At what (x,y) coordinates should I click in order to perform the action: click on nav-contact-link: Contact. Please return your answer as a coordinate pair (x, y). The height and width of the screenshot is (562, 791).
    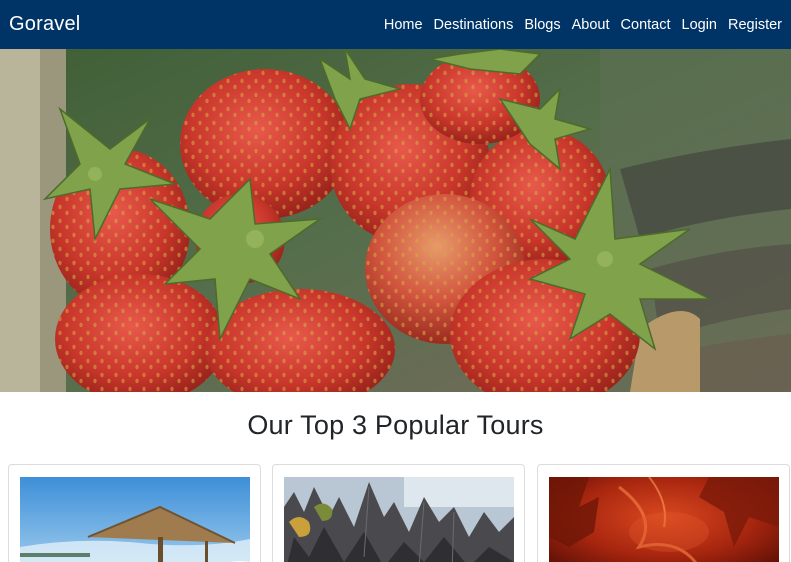
    Looking at the image, I should click on (645, 25).